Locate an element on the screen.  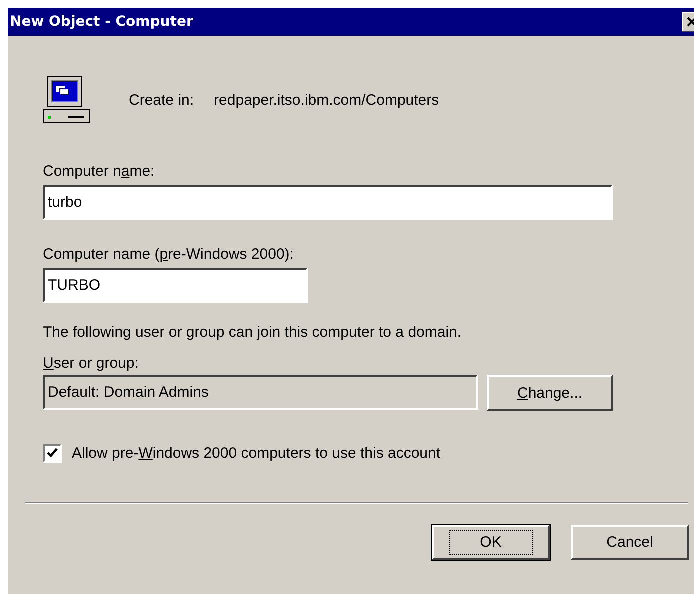
text-field: TURBO is located at coordinates (175, 285).